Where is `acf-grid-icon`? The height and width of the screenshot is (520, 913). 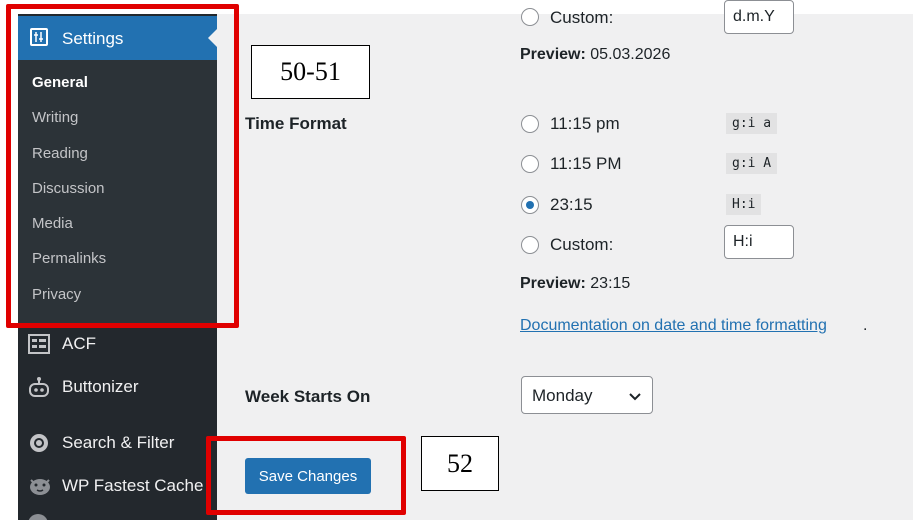
acf-grid-icon is located at coordinates (39, 344).